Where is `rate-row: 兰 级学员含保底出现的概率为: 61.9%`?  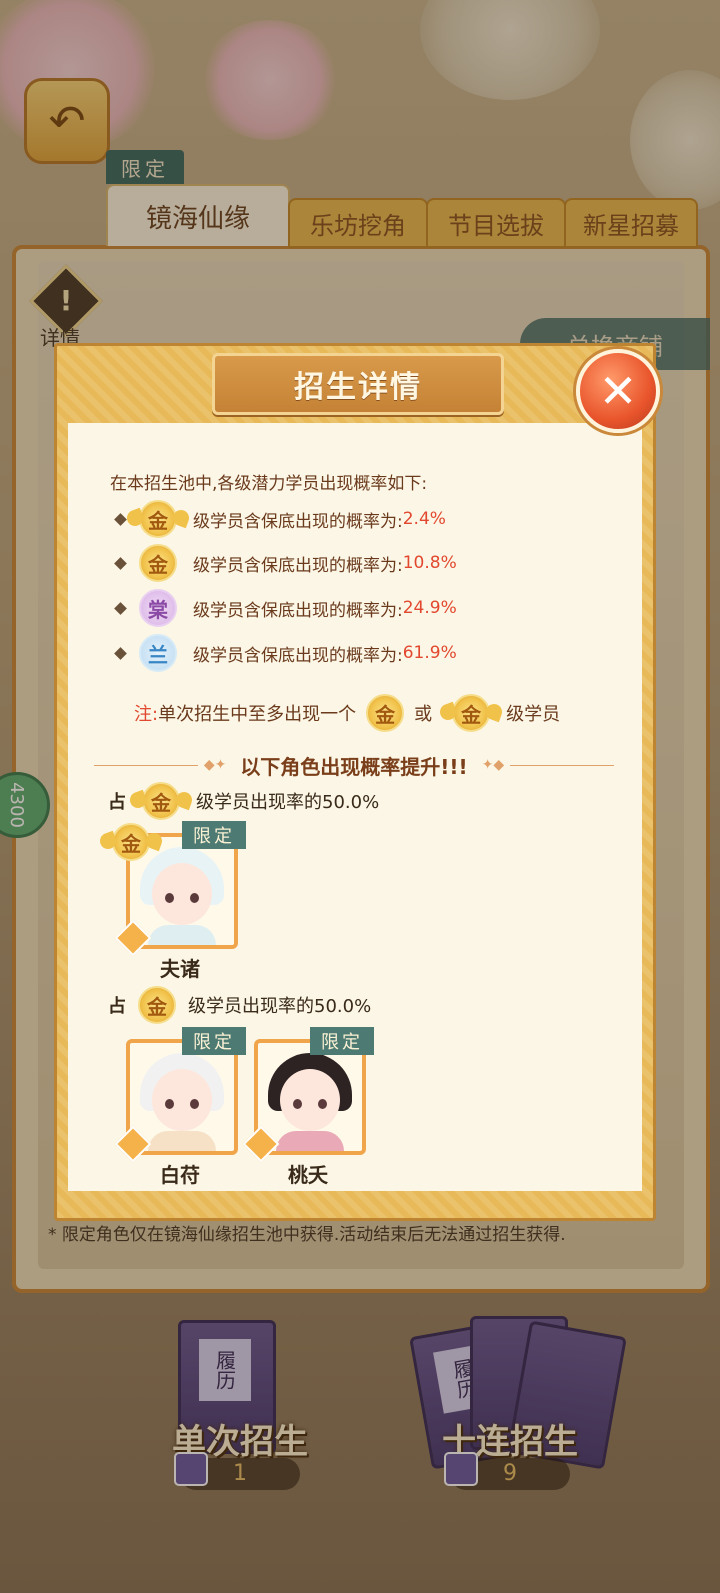
rate-row: 兰 级学员含保底出现的概率为: 61.9% is located at coordinates (285, 653).